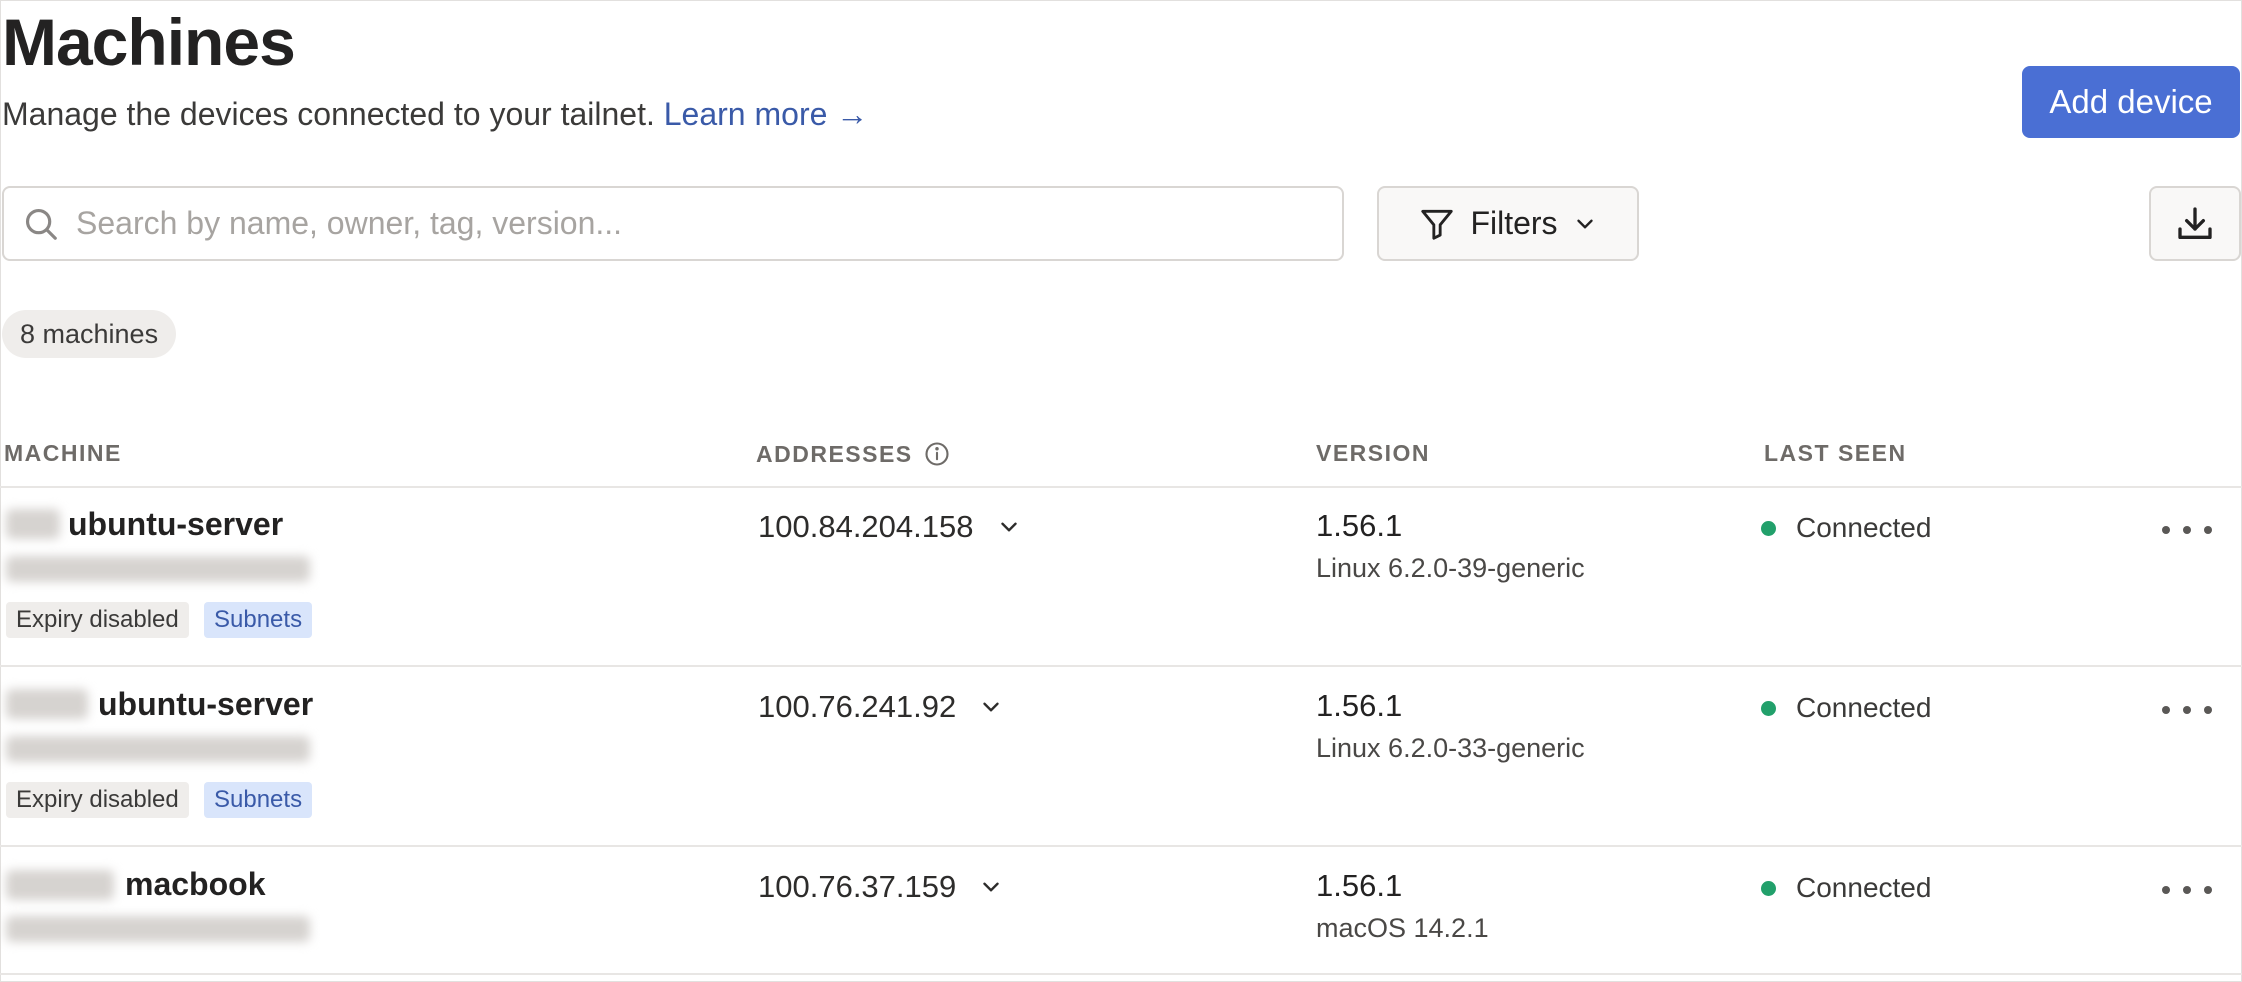 The image size is (2242, 982). I want to click on download-button, so click(2195, 223).